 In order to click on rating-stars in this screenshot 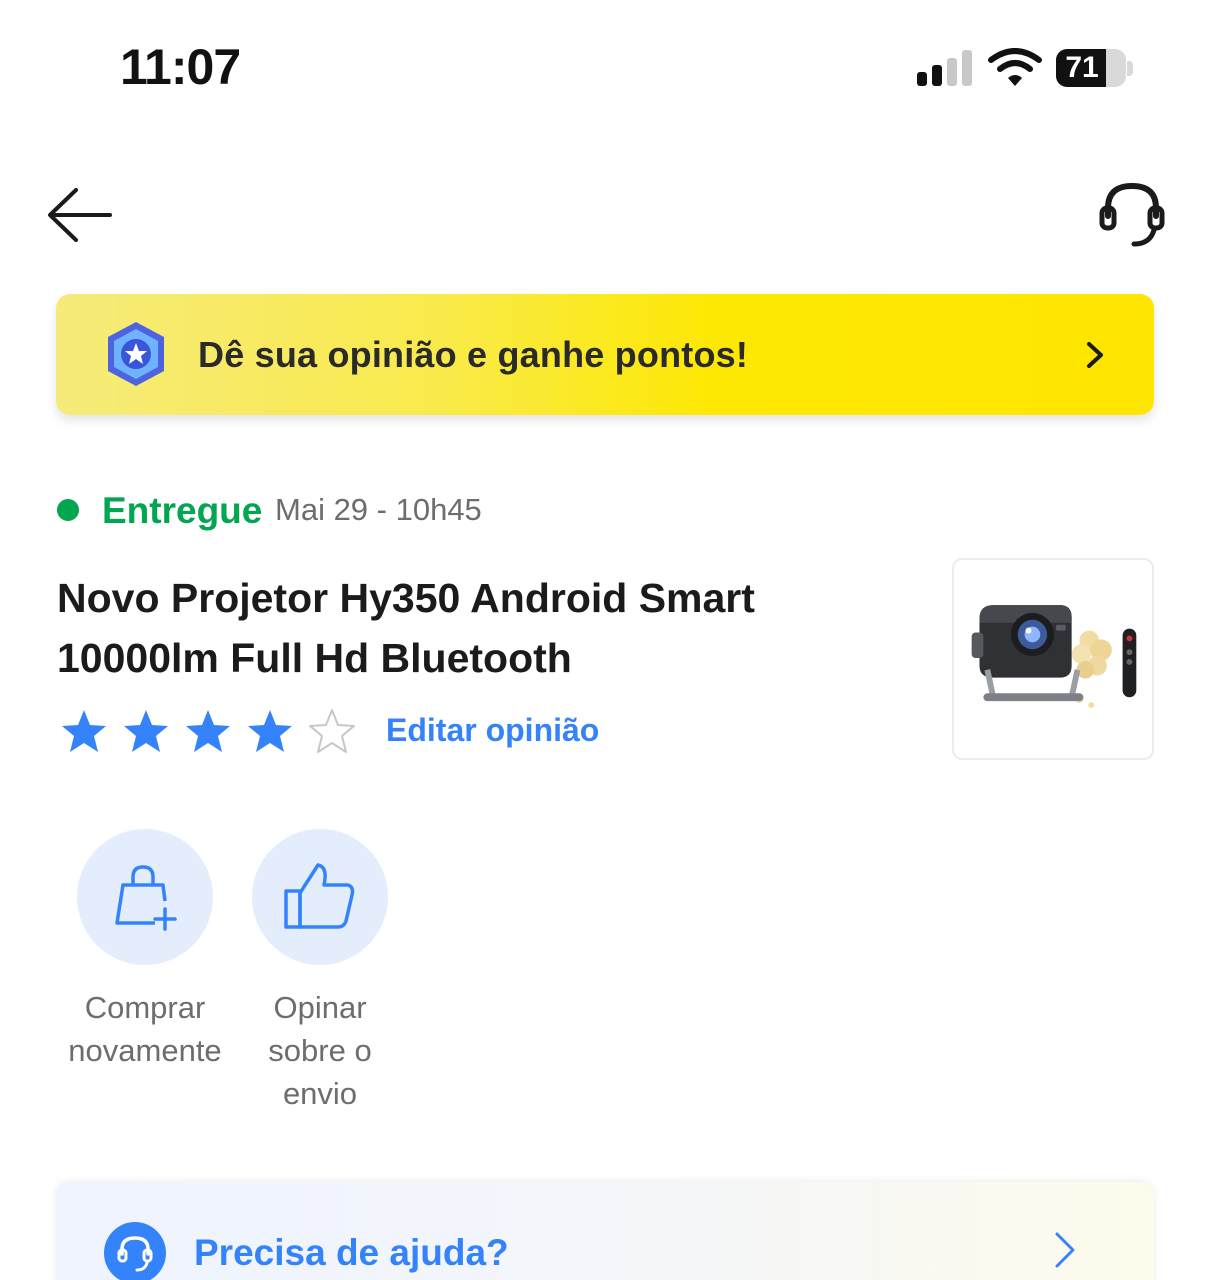, I will do `click(208, 731)`.